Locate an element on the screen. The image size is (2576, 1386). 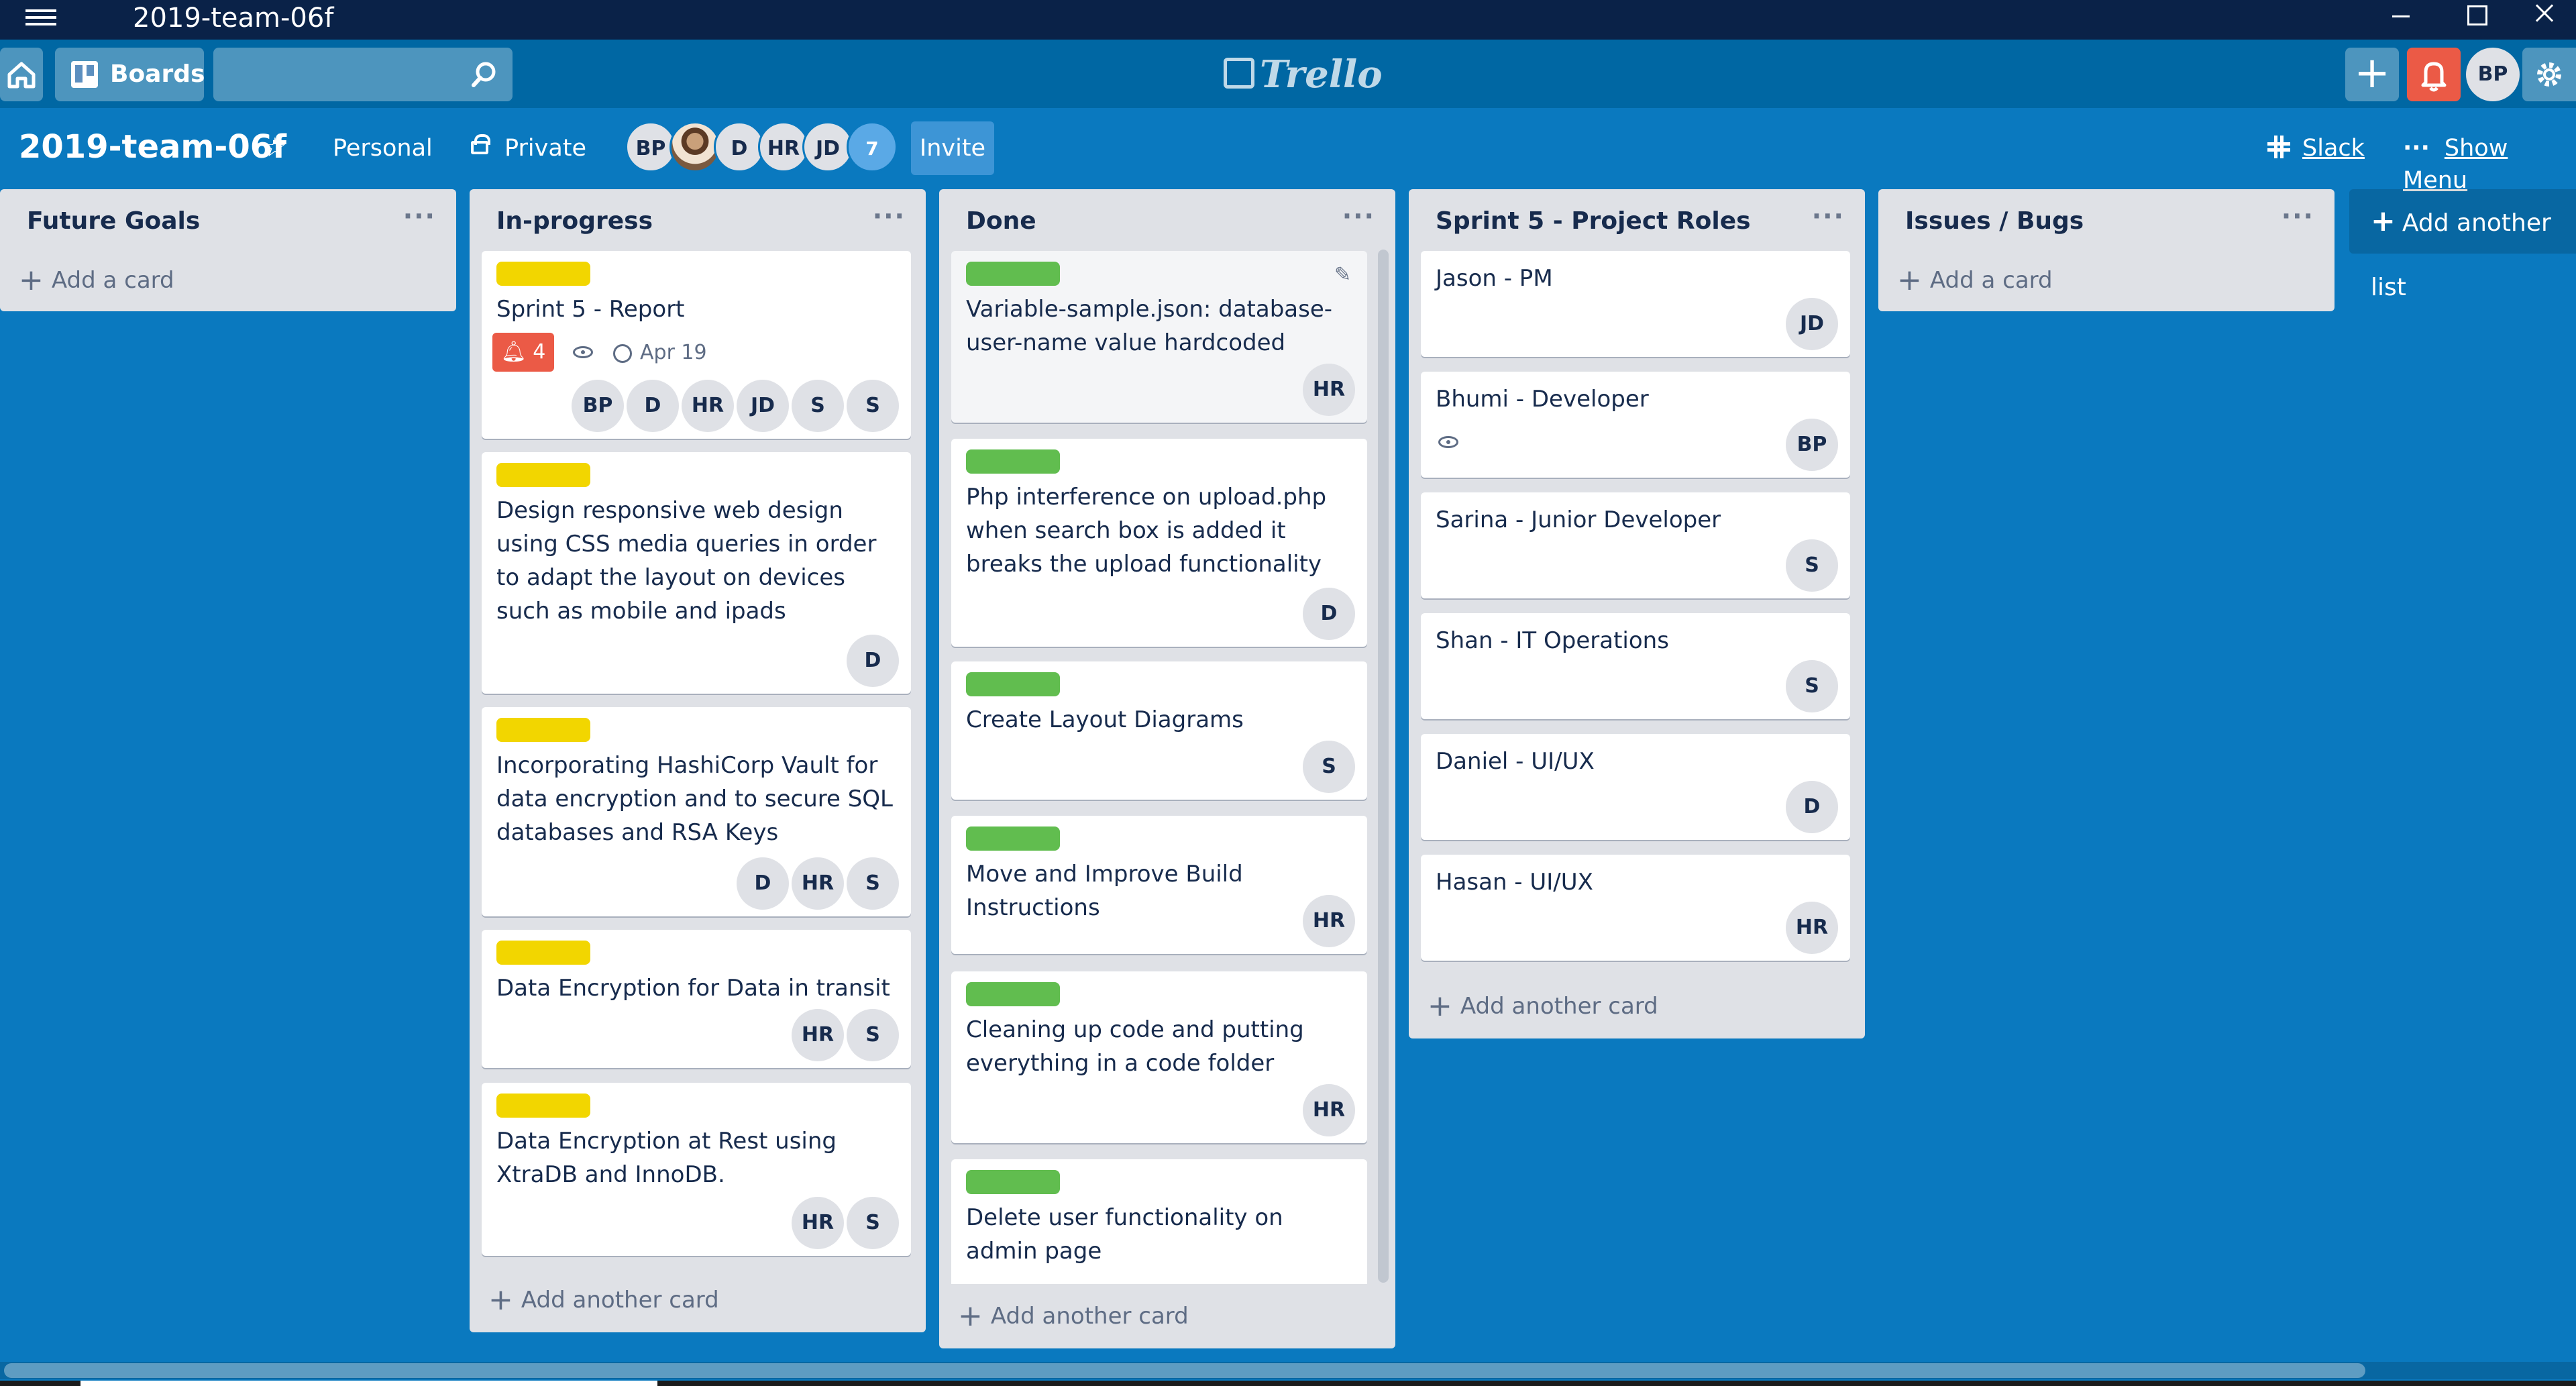
invite-button: Invite is located at coordinates (952, 148).